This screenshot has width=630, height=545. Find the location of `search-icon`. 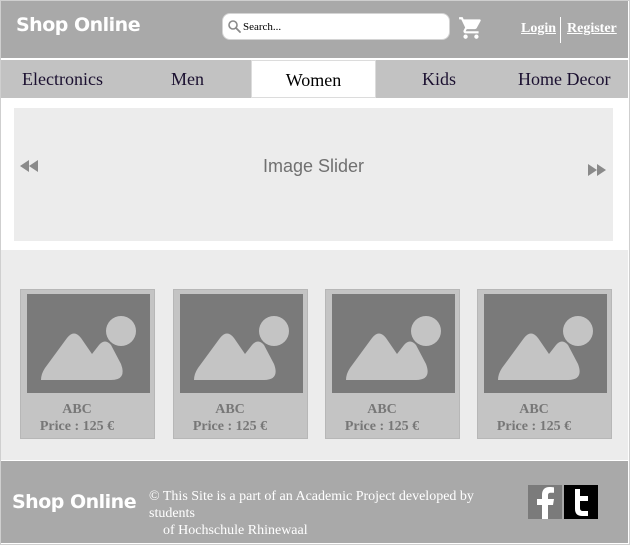

search-icon is located at coordinates (234, 26).